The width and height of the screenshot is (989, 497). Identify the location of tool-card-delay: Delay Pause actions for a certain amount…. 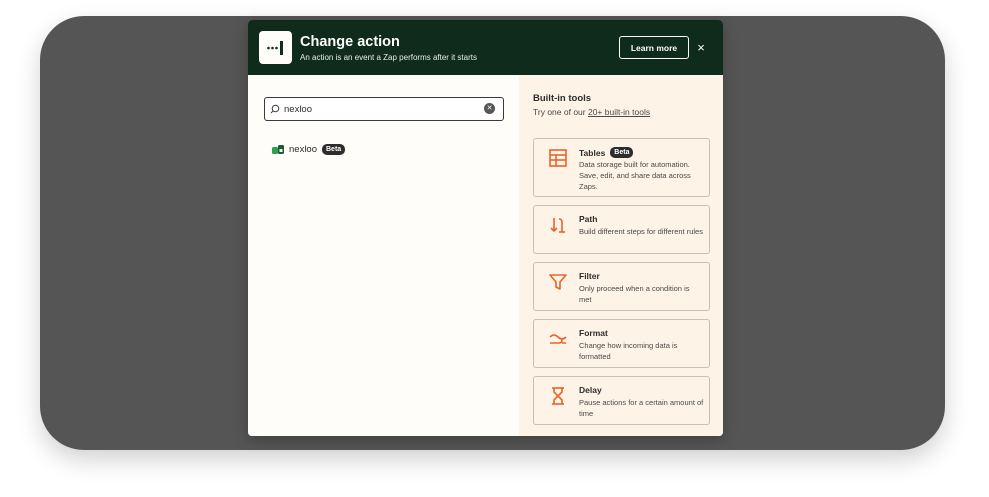
(621, 400).